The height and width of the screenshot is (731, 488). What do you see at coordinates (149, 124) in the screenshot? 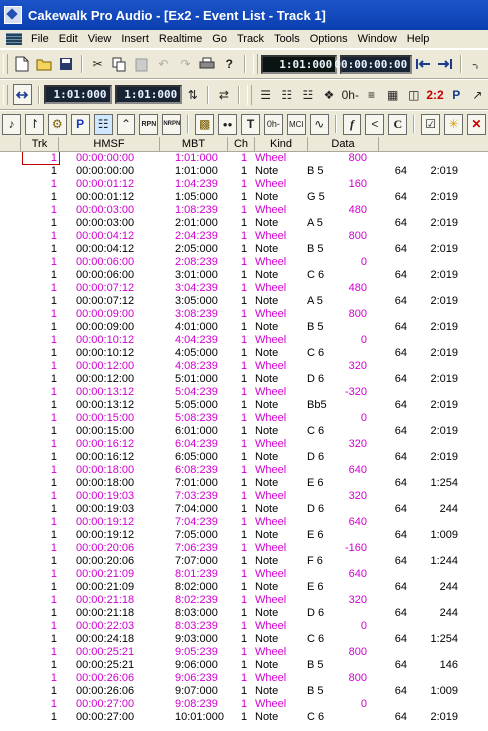
I see `rpn-filter-icon: RPN` at bounding box center [149, 124].